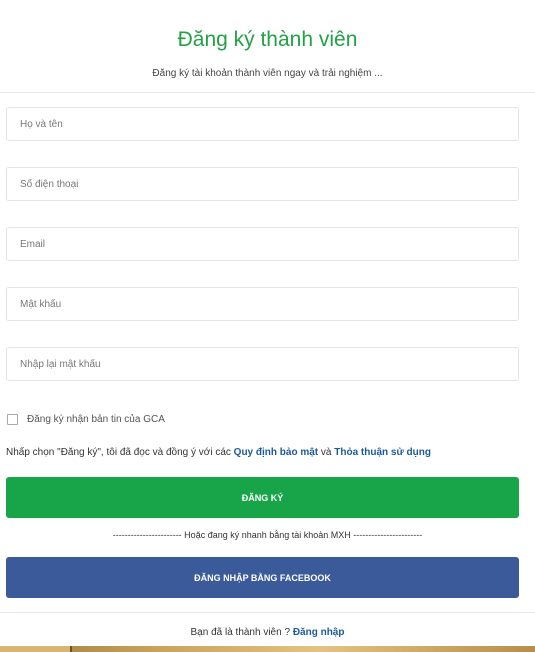 The height and width of the screenshot is (652, 535). What do you see at coordinates (262, 577) in the screenshot?
I see `facebook-login-button: ĐĂNG NHẬP BẰNG FACEBOOK` at bounding box center [262, 577].